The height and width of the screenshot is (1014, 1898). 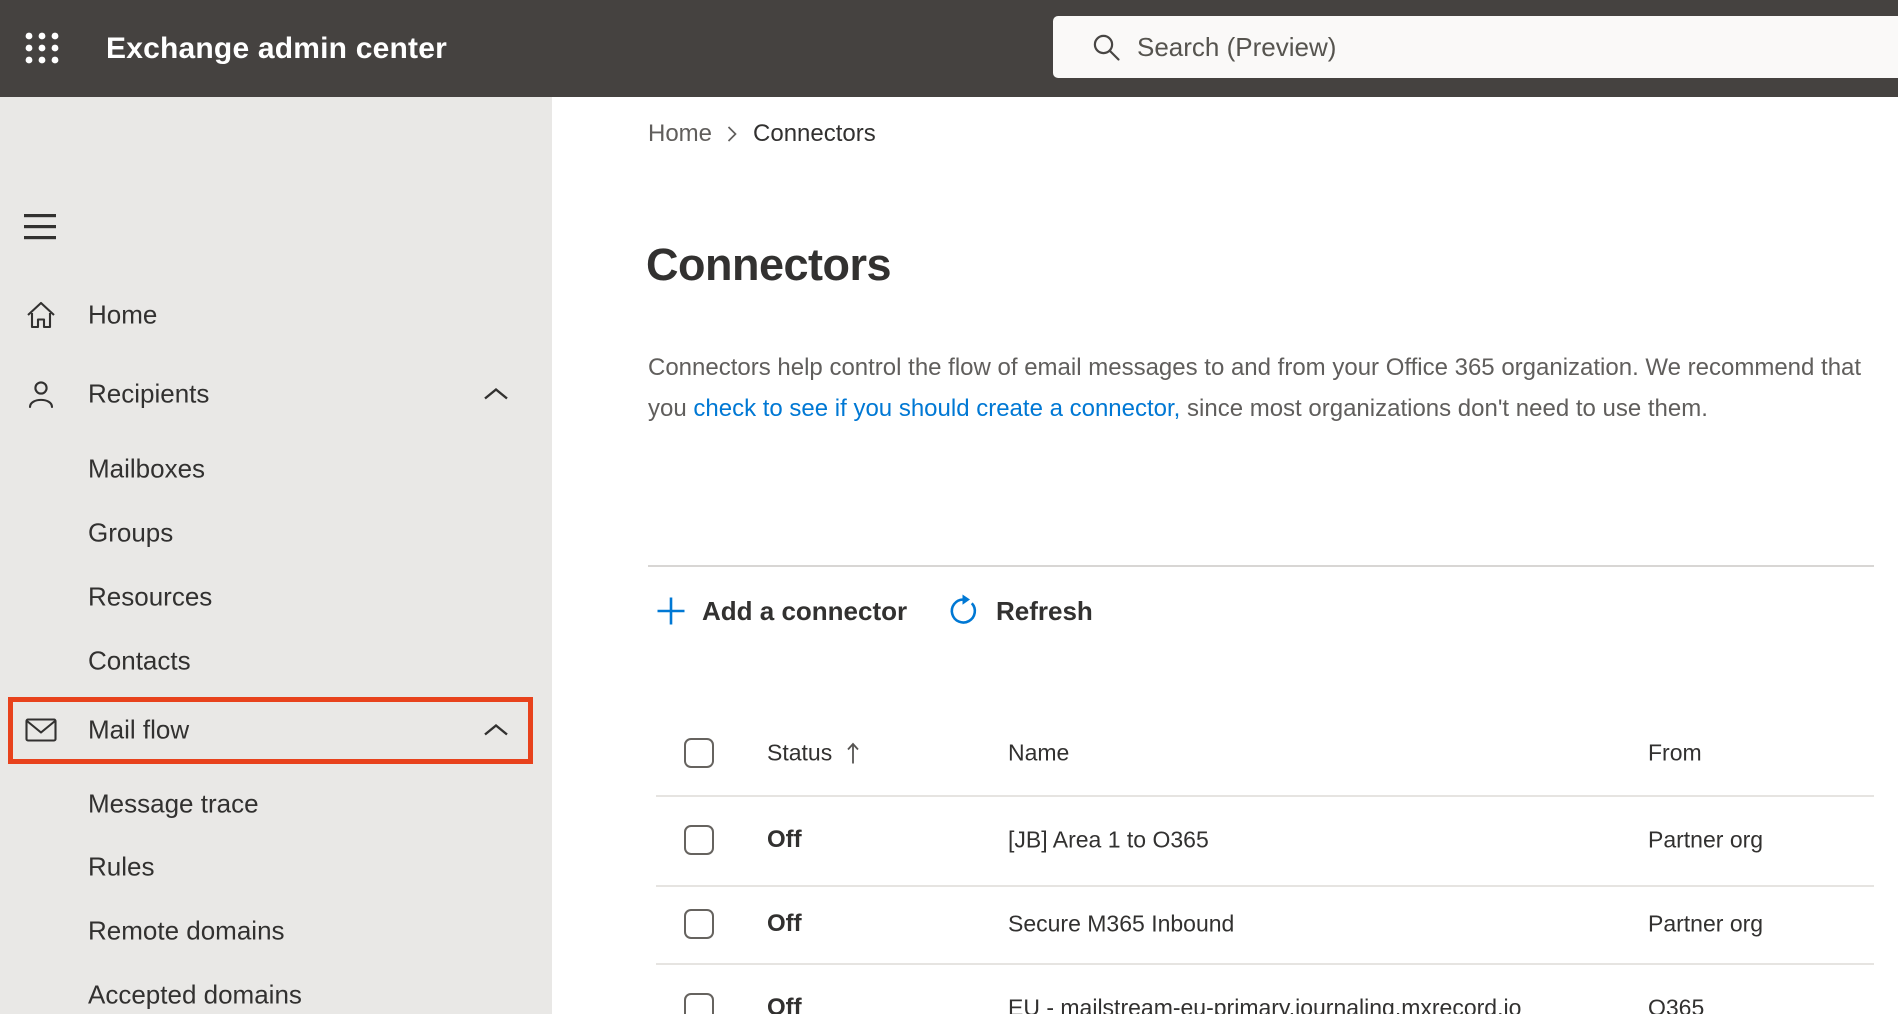 I want to click on sidebar-item-label: Message trace, so click(x=173, y=803).